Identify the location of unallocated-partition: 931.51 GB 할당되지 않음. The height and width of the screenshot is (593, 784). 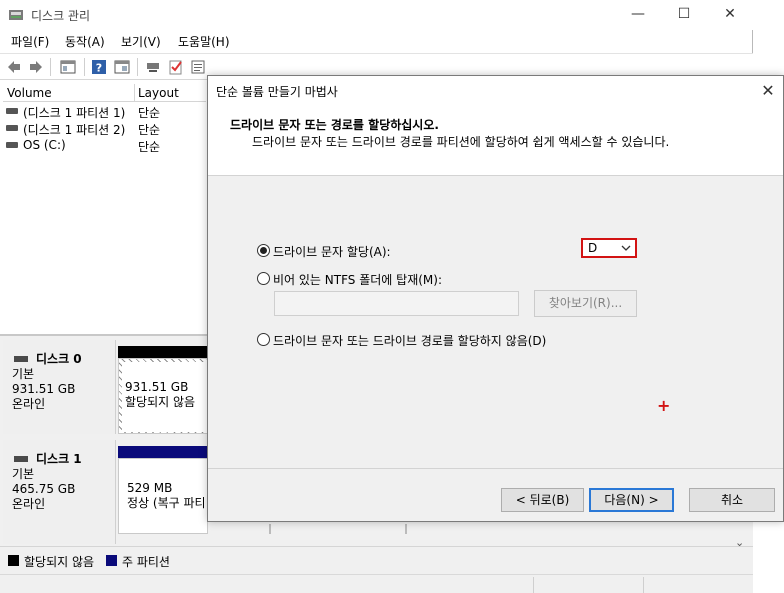
(163, 396).